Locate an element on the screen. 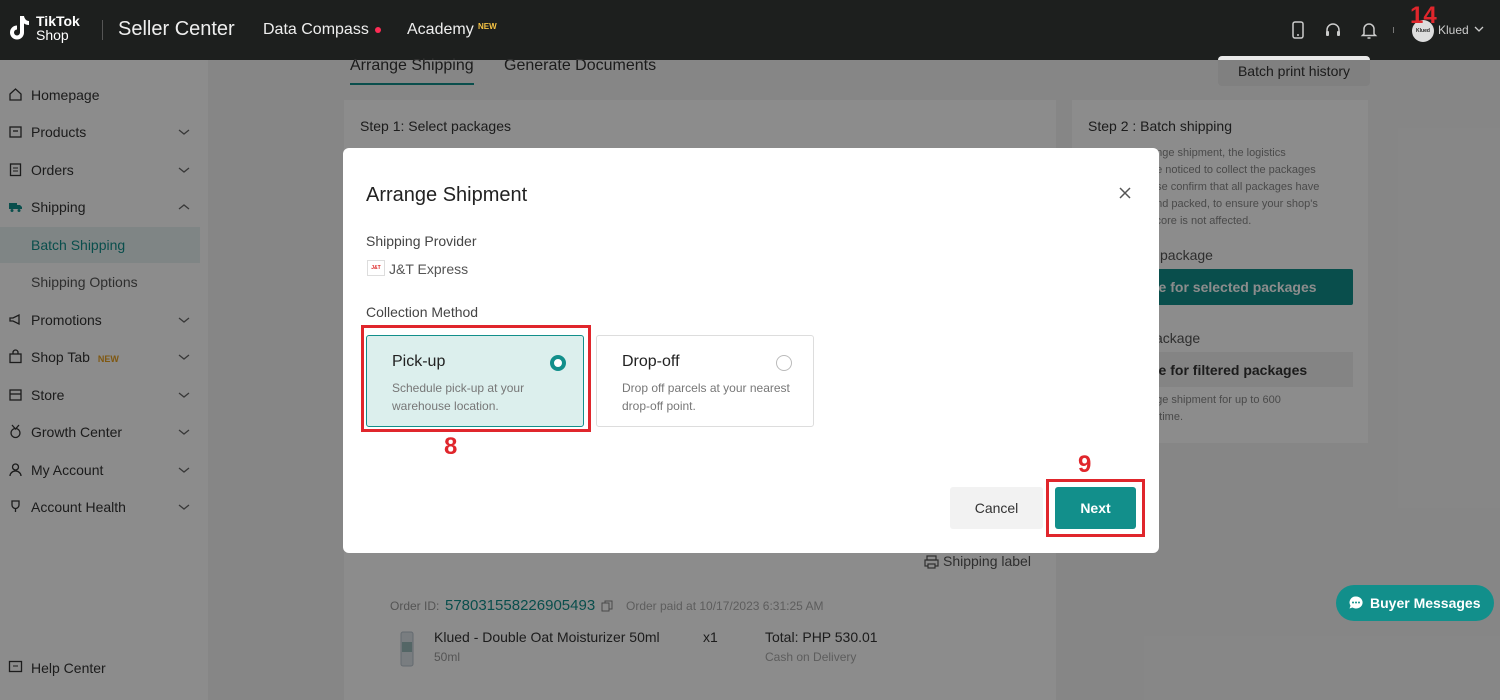 The image size is (1500, 700). annotation-box-next is located at coordinates (1095, 508).